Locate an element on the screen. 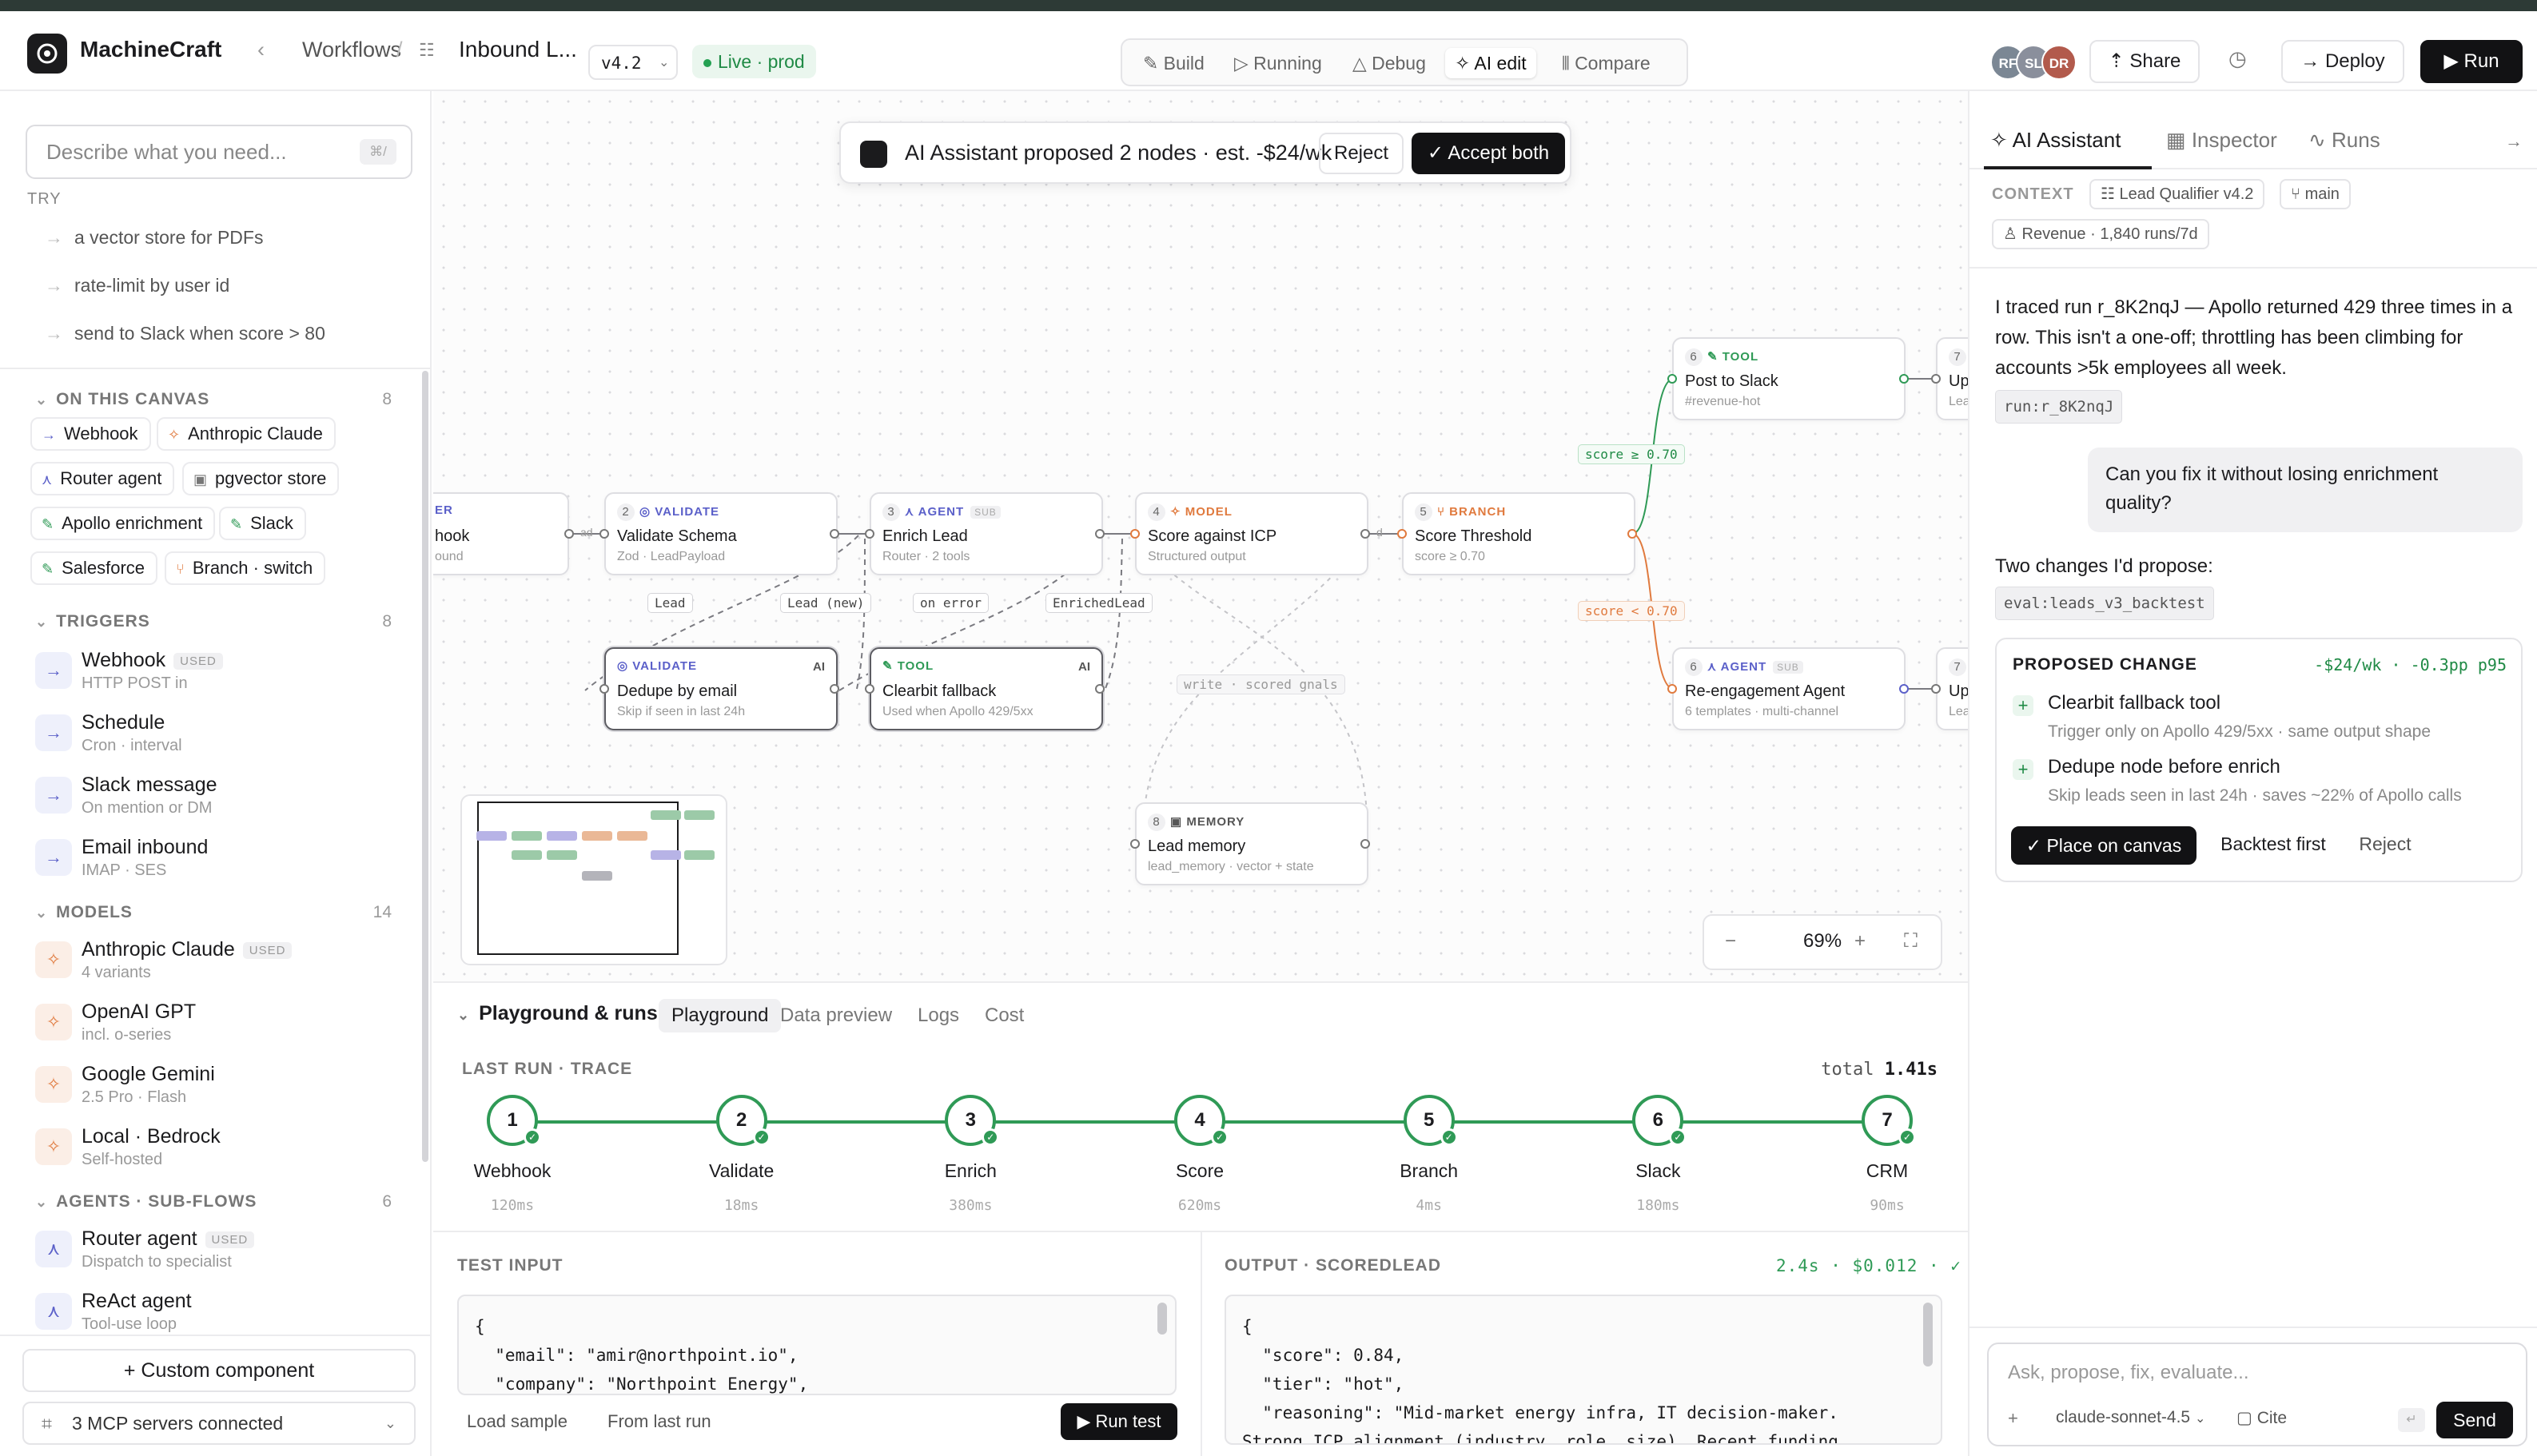 The image size is (2537, 1456). node-branch: 5 ⑂ BRANCH Score Threshold score ≥ 0.70 is located at coordinates (1518, 533).